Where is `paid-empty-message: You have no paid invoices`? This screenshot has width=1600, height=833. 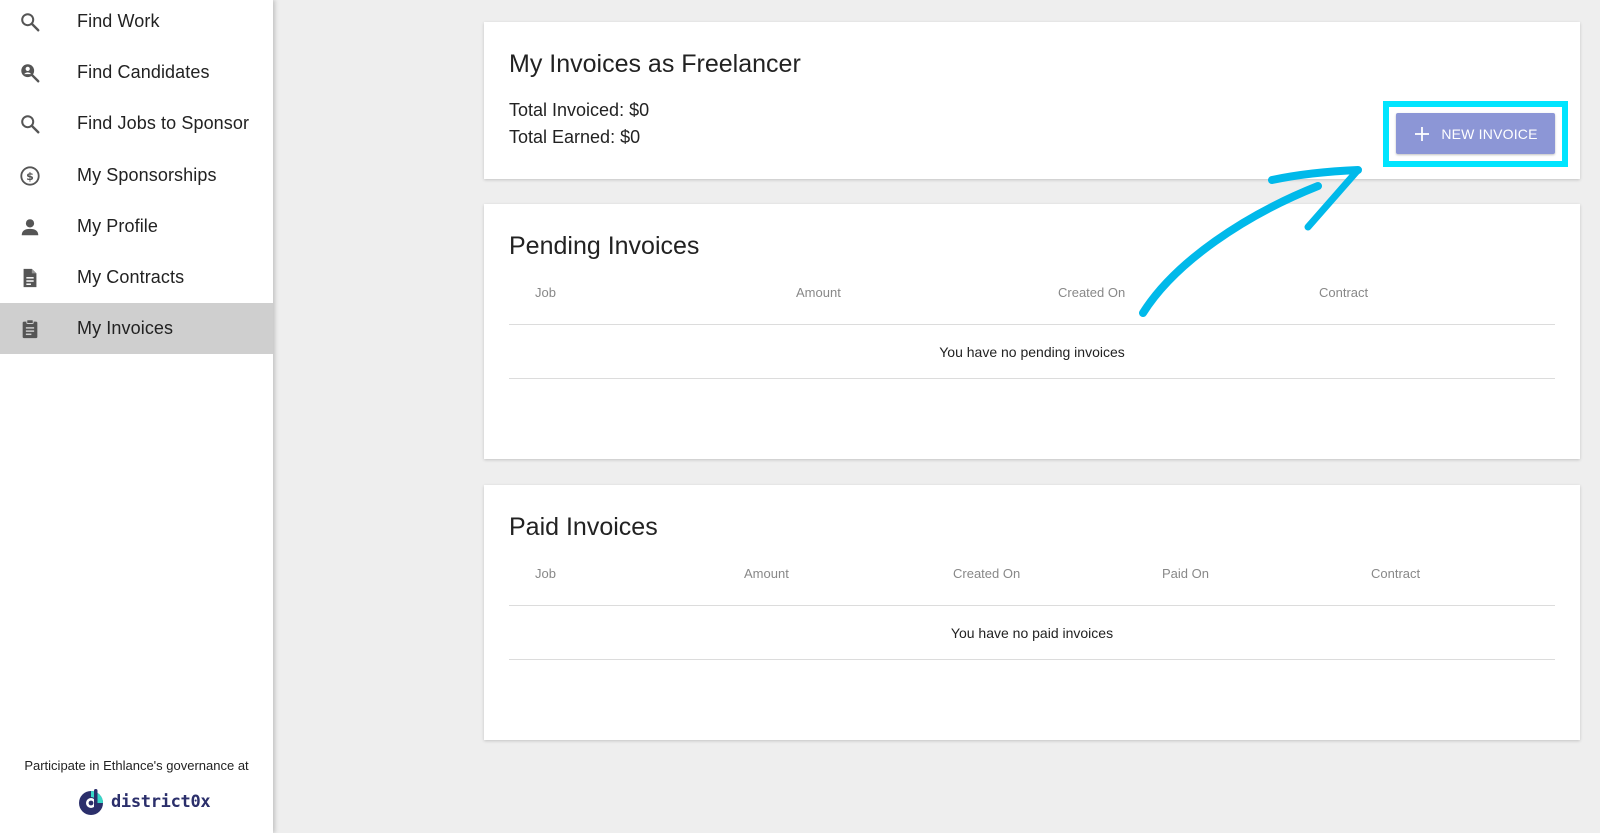
paid-empty-message: You have no paid invoices is located at coordinates (1032, 633).